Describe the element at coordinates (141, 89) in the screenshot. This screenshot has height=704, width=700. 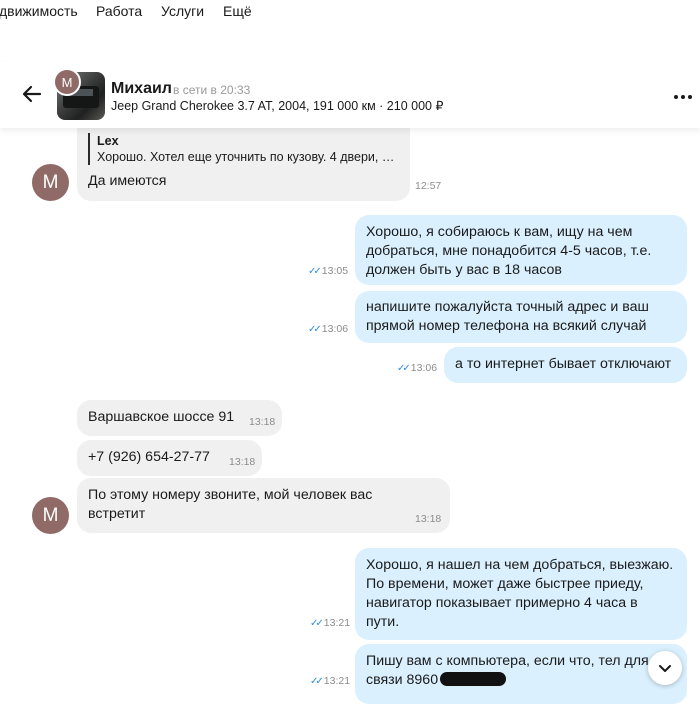
I see `contact-name: Михаил` at that location.